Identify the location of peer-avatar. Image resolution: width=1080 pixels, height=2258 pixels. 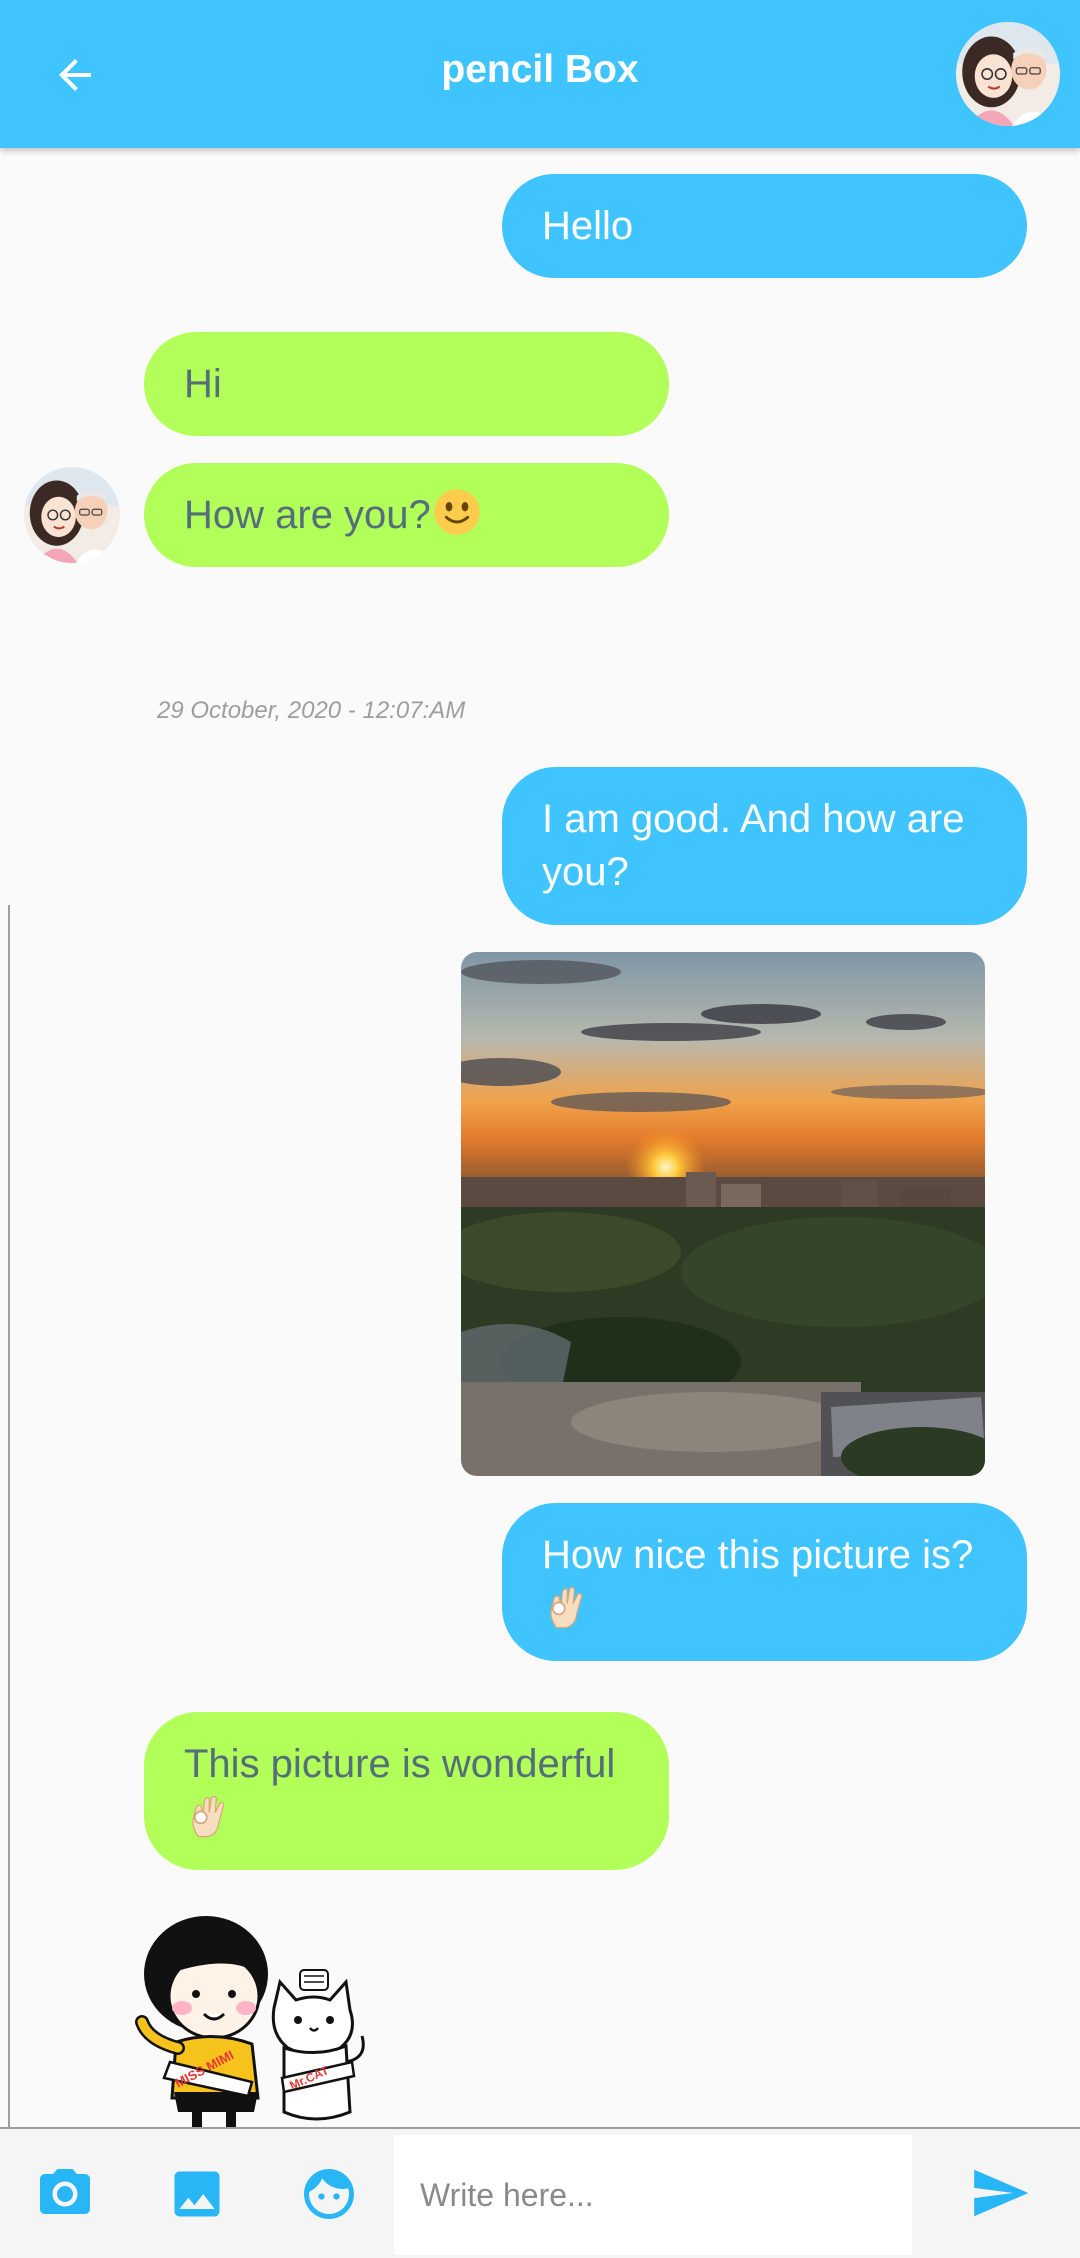
(72, 515).